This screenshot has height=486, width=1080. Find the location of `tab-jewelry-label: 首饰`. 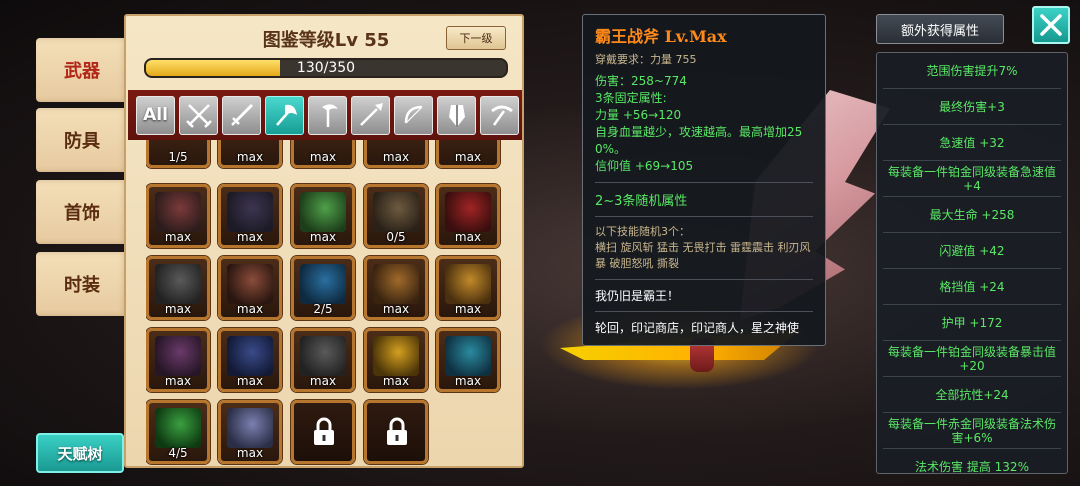

tab-jewelry-label: 首饰 is located at coordinates (82, 213).